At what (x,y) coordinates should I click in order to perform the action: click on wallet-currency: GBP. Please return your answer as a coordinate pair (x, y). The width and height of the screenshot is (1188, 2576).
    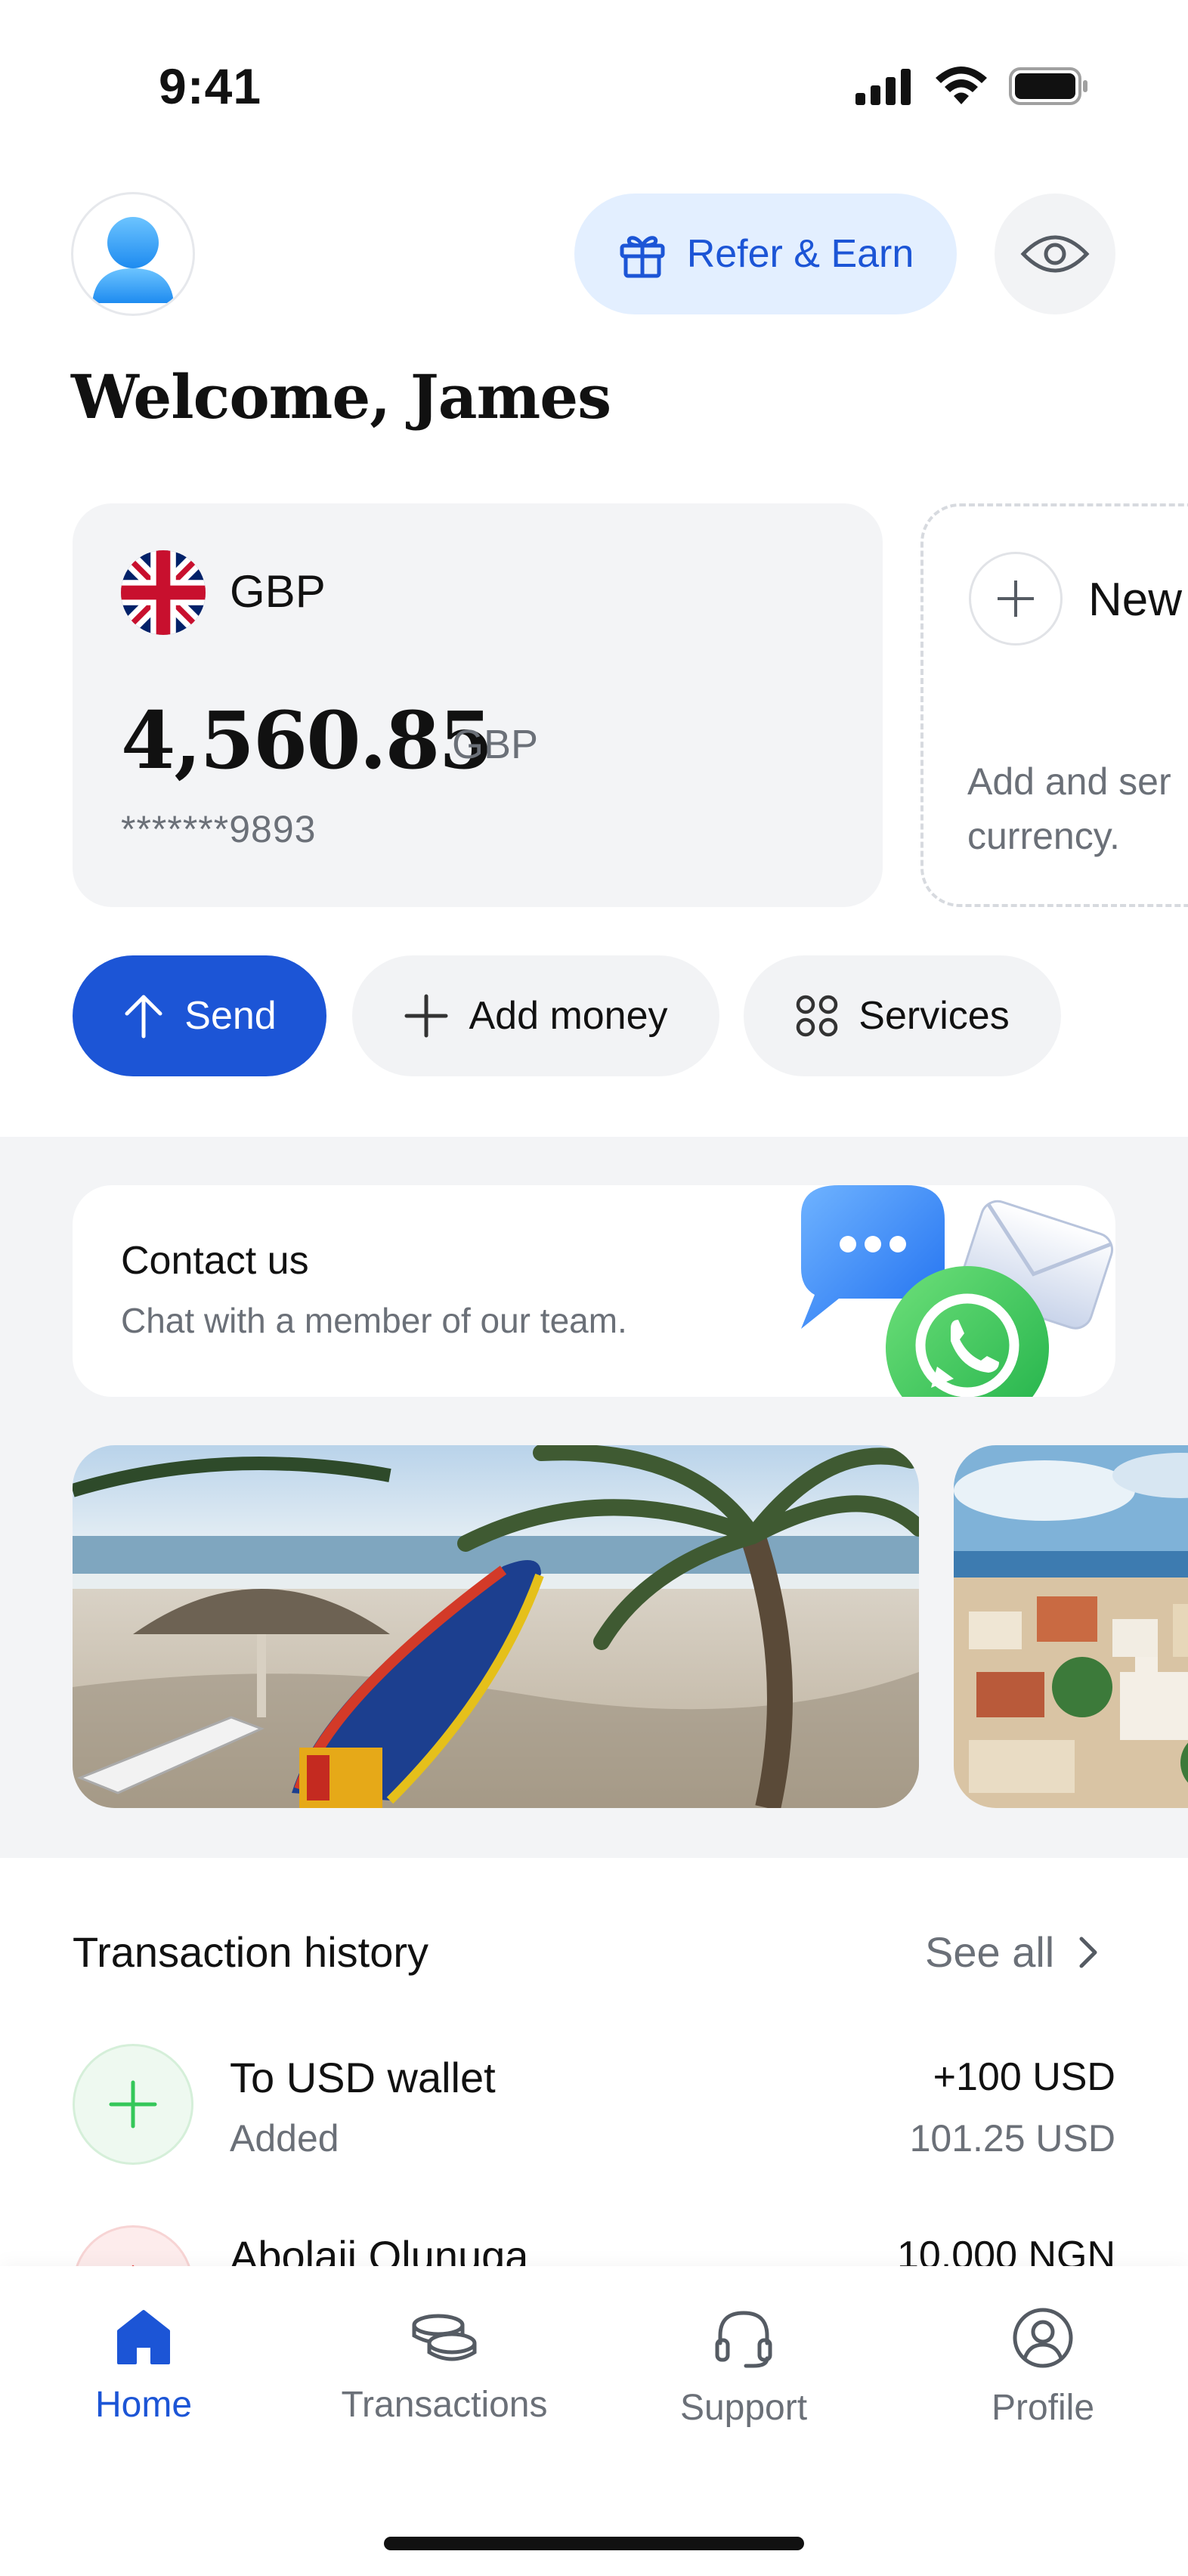
    Looking at the image, I should click on (278, 591).